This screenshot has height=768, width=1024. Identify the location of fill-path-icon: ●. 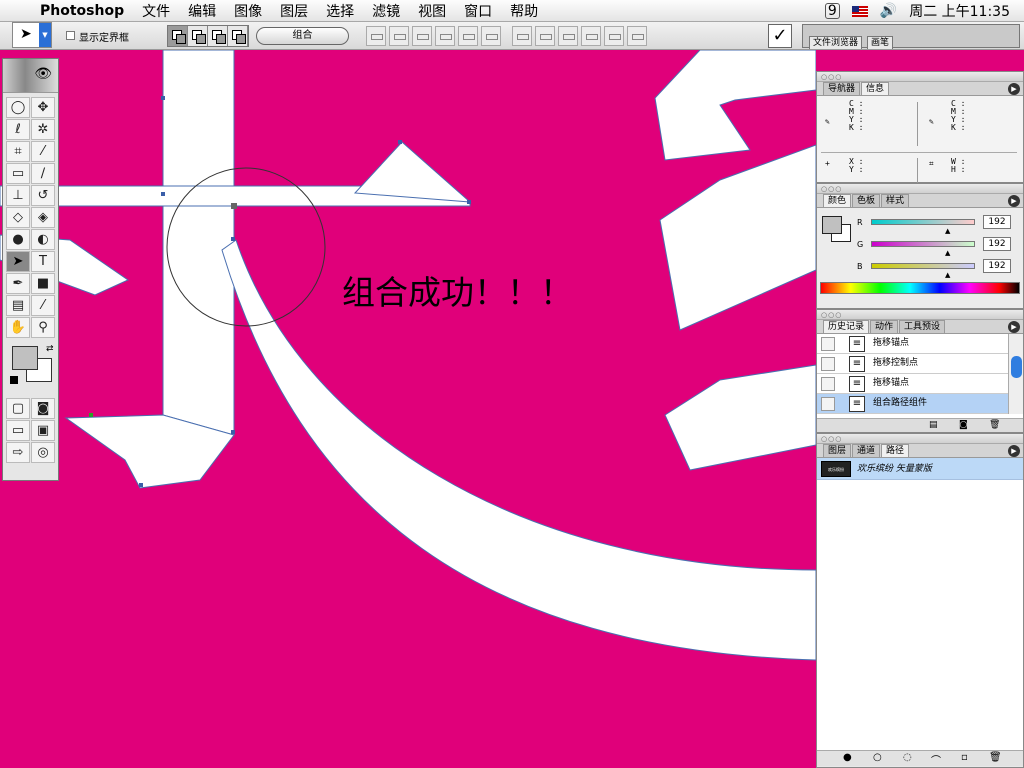
(847, 757).